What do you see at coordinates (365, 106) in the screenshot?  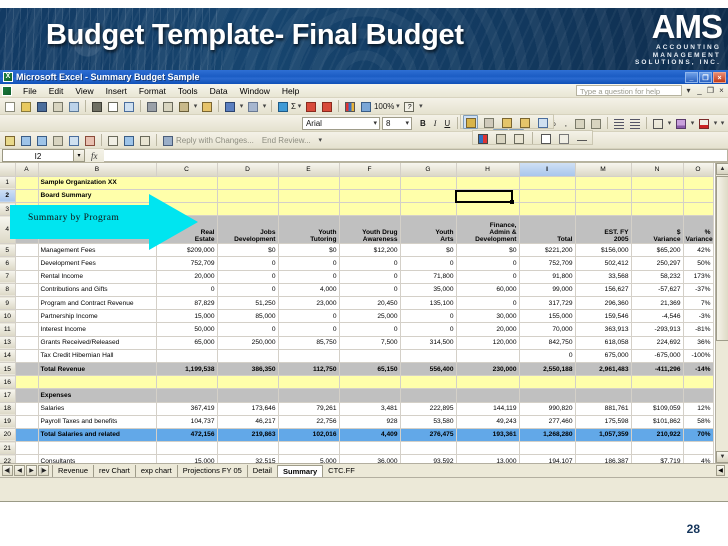 I see `drawing-icon` at bounding box center [365, 106].